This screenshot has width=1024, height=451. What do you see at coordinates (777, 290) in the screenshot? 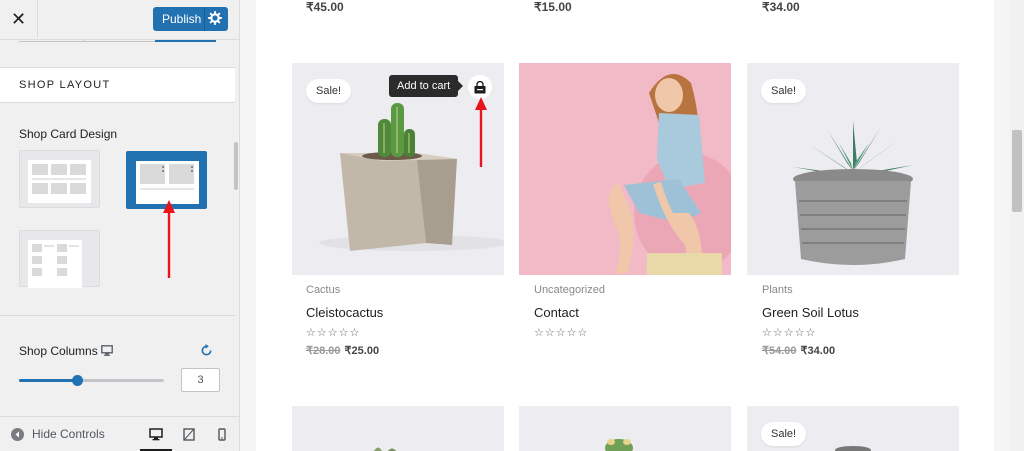
I see `product-category: Plants` at bounding box center [777, 290].